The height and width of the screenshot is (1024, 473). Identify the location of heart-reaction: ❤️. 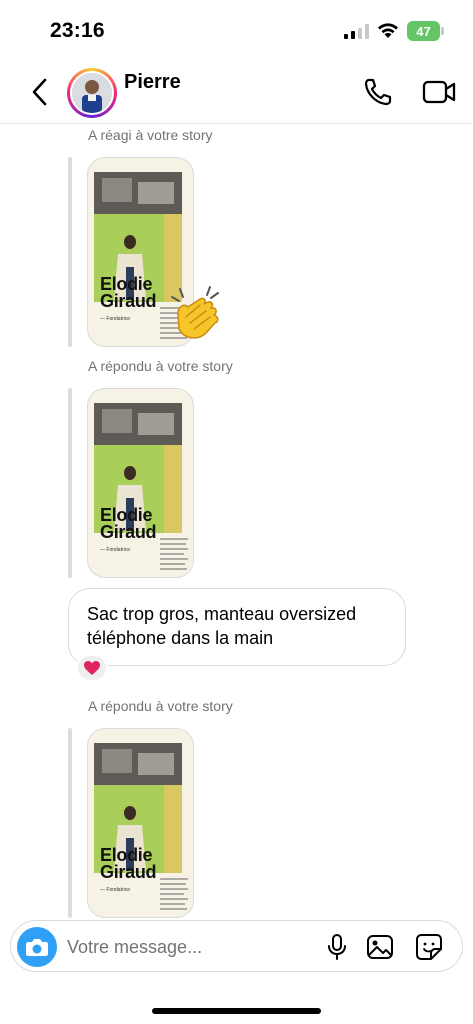
(92, 668).